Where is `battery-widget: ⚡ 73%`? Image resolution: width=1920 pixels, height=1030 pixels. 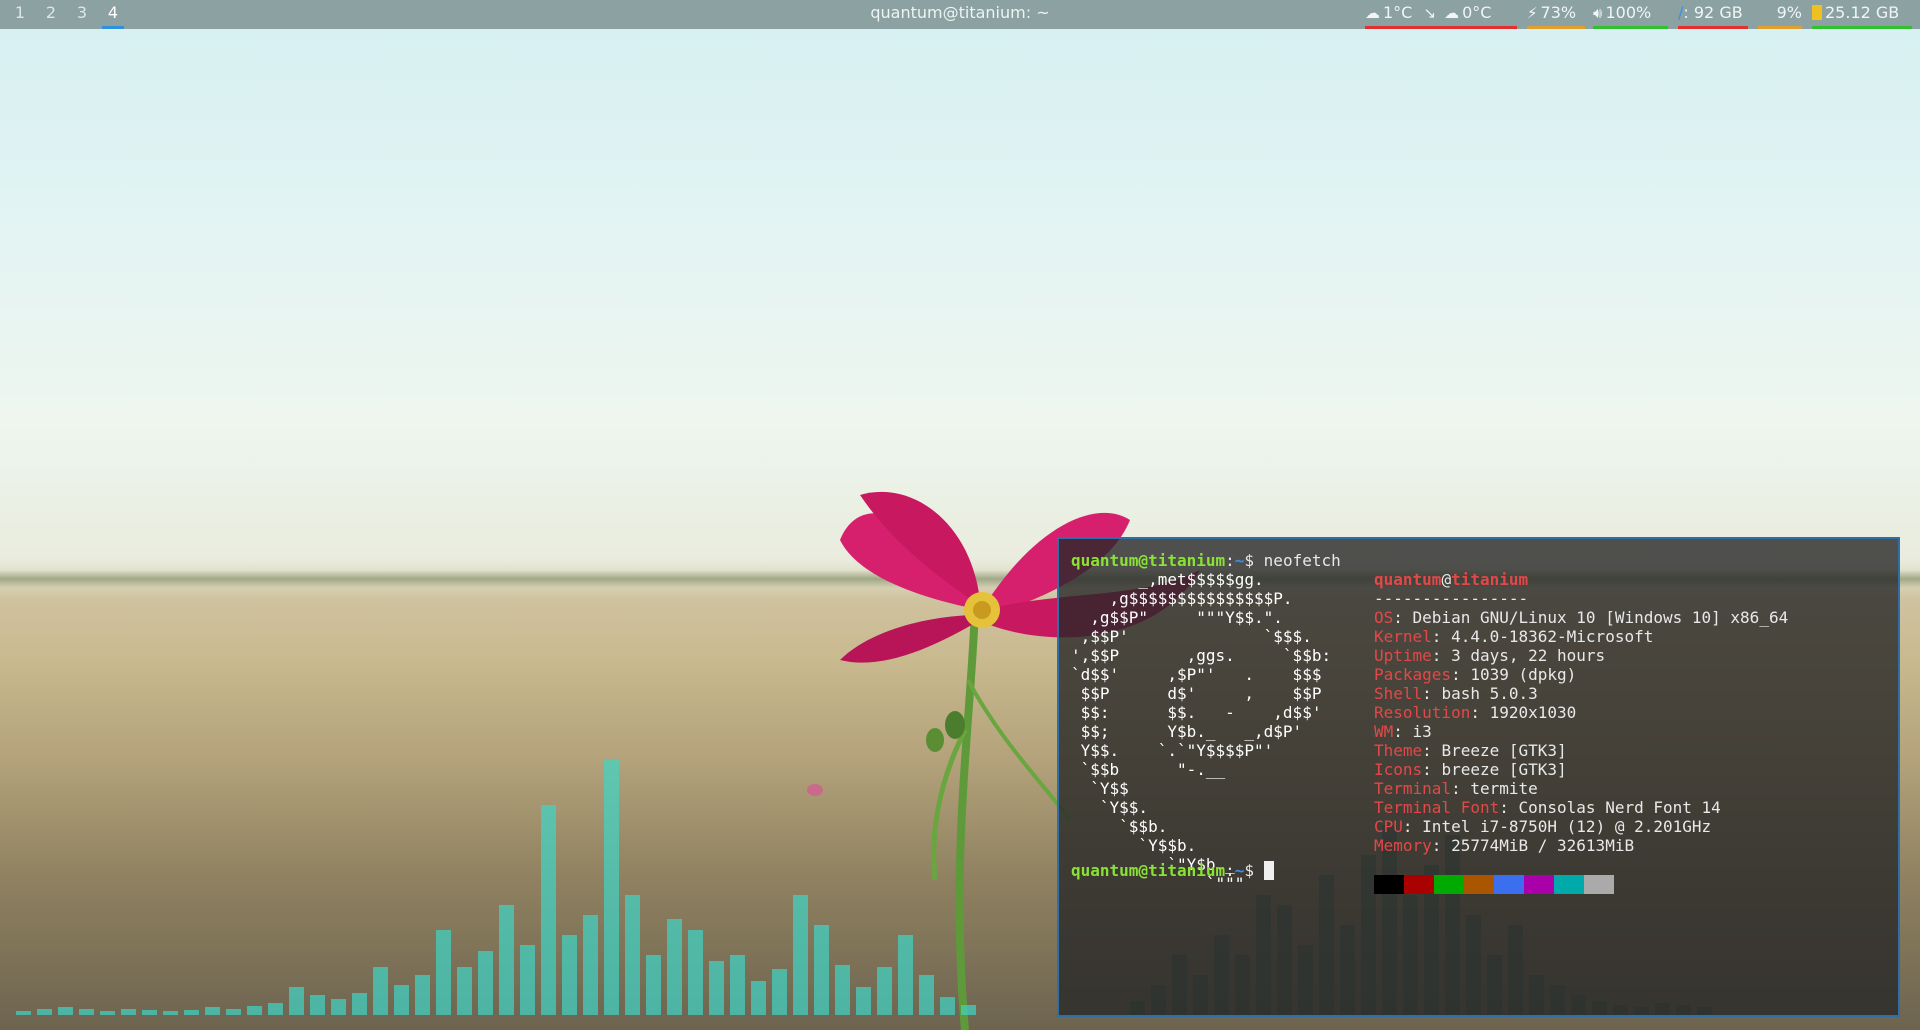 battery-widget: ⚡ 73% is located at coordinates (1556, 14).